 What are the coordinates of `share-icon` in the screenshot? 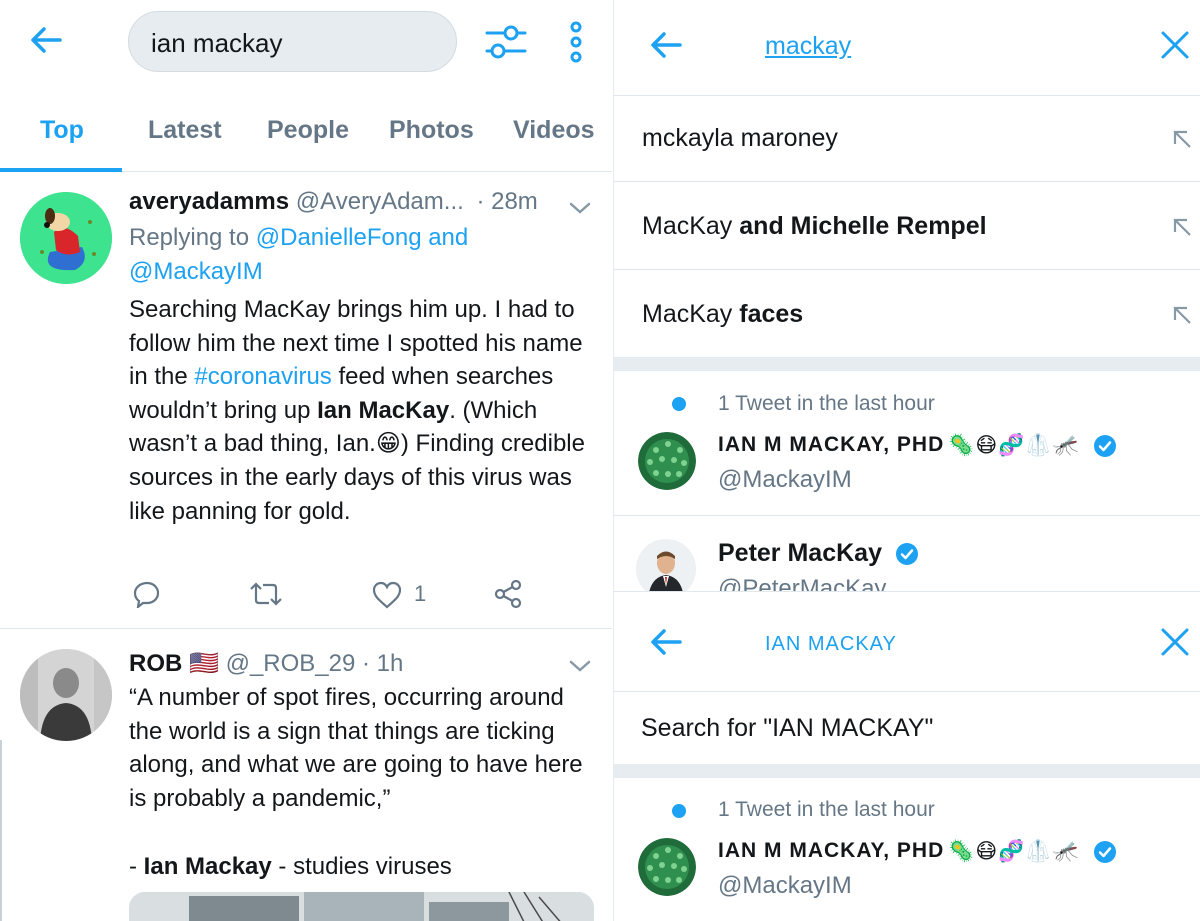 It's located at (508, 594).